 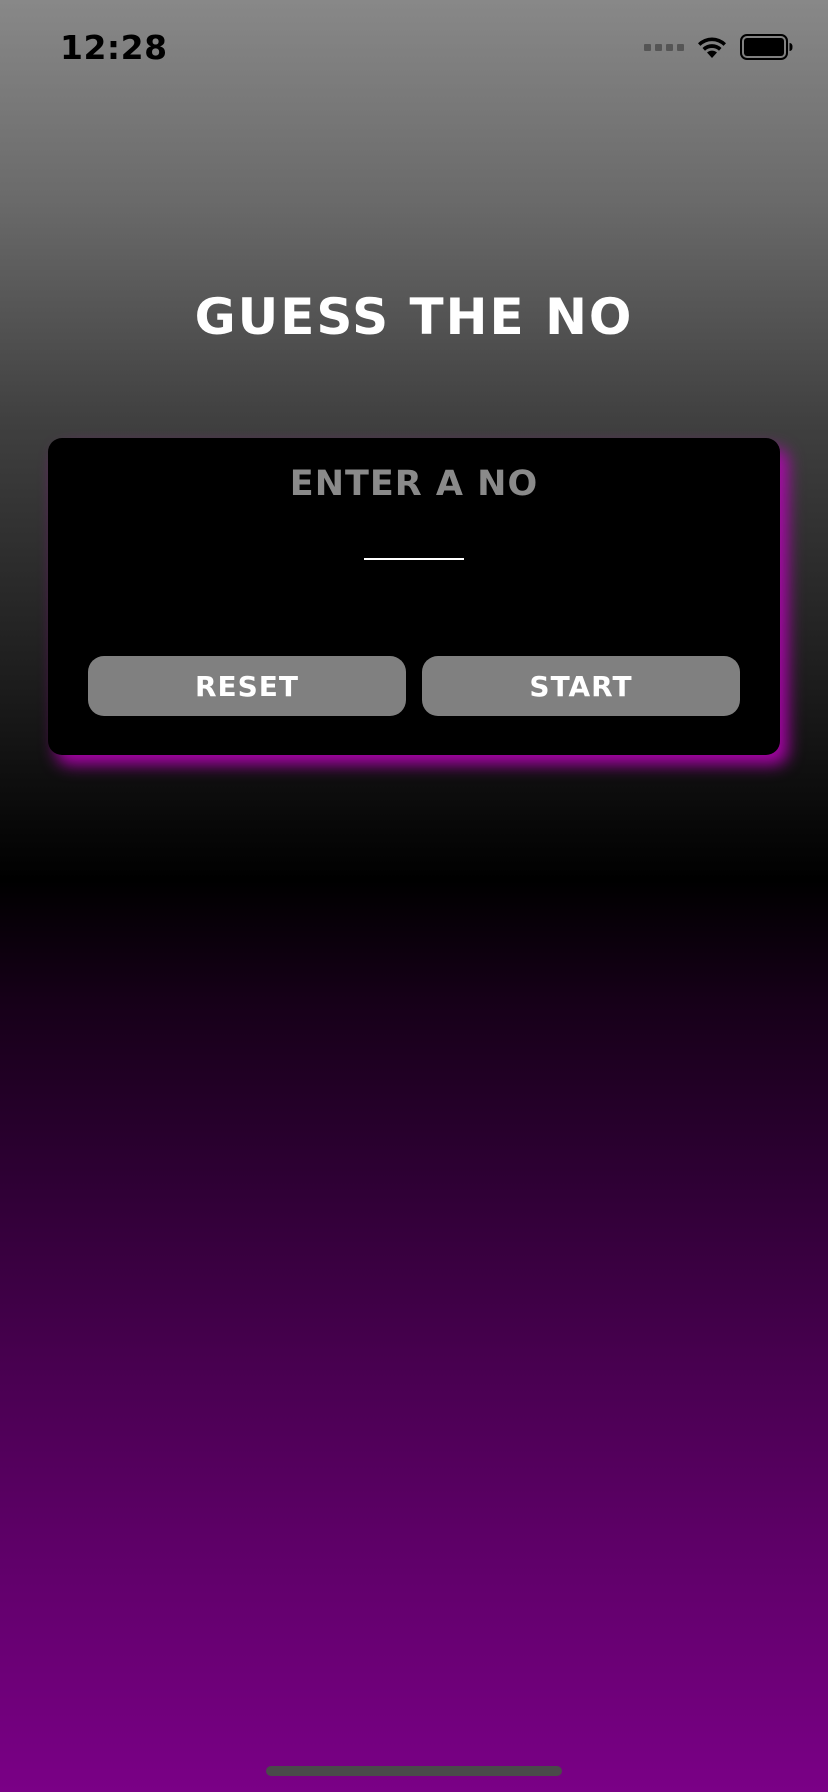 What do you see at coordinates (414, 1771) in the screenshot?
I see `home-indicator` at bounding box center [414, 1771].